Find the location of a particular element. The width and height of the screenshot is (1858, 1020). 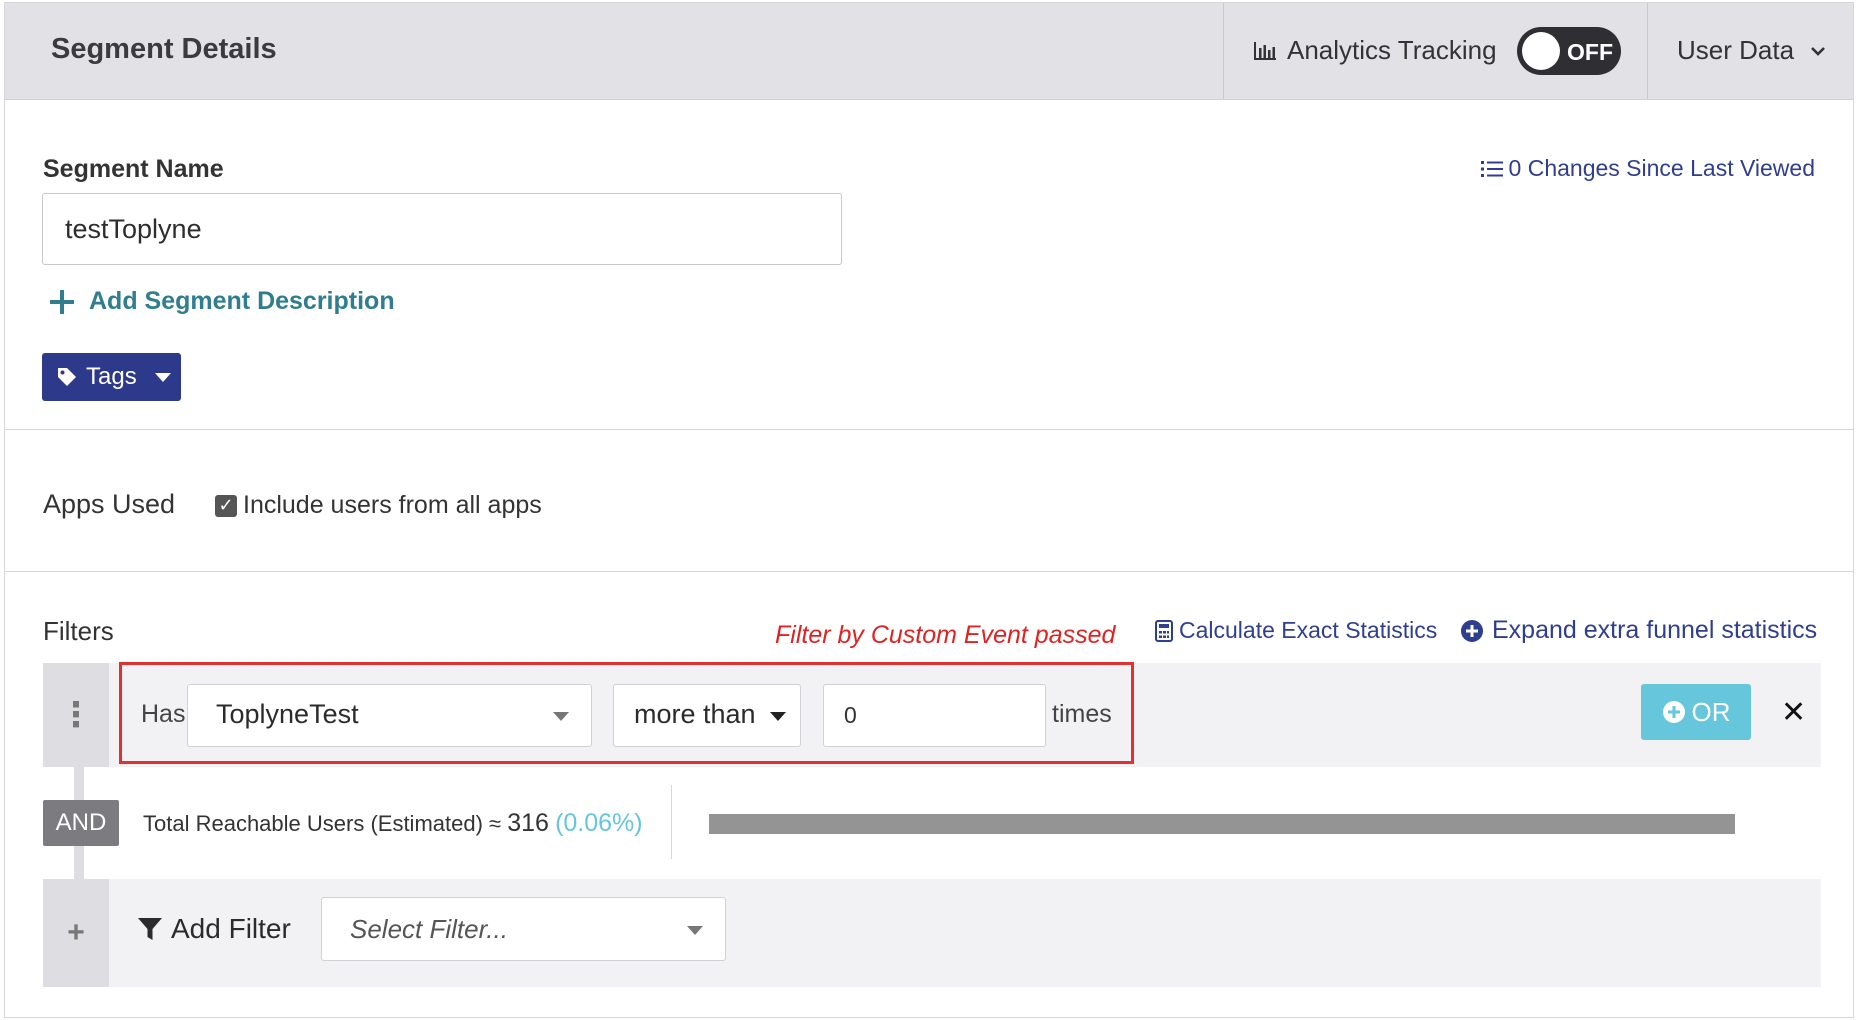

add-filter-row: + is located at coordinates (932, 933).